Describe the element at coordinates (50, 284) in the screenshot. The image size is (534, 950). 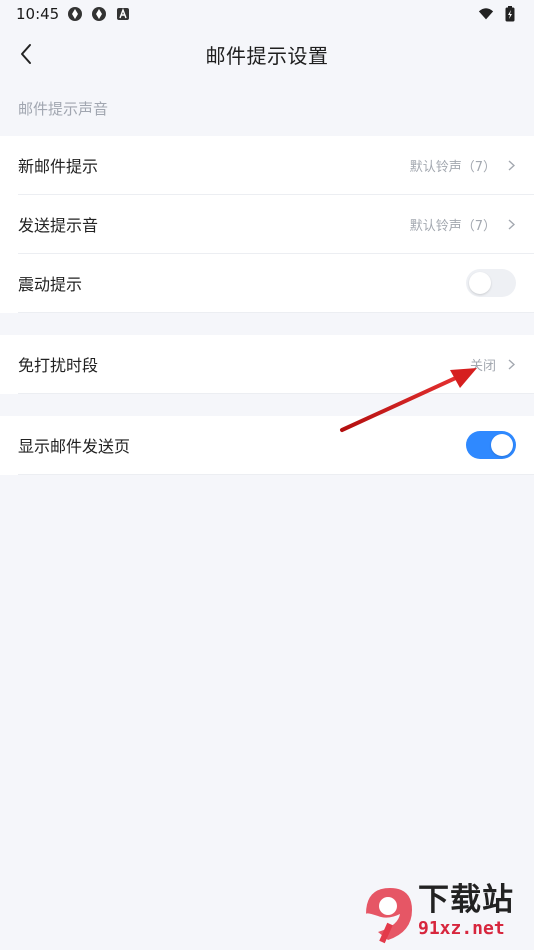
I see `row-label: 震动提示` at that location.